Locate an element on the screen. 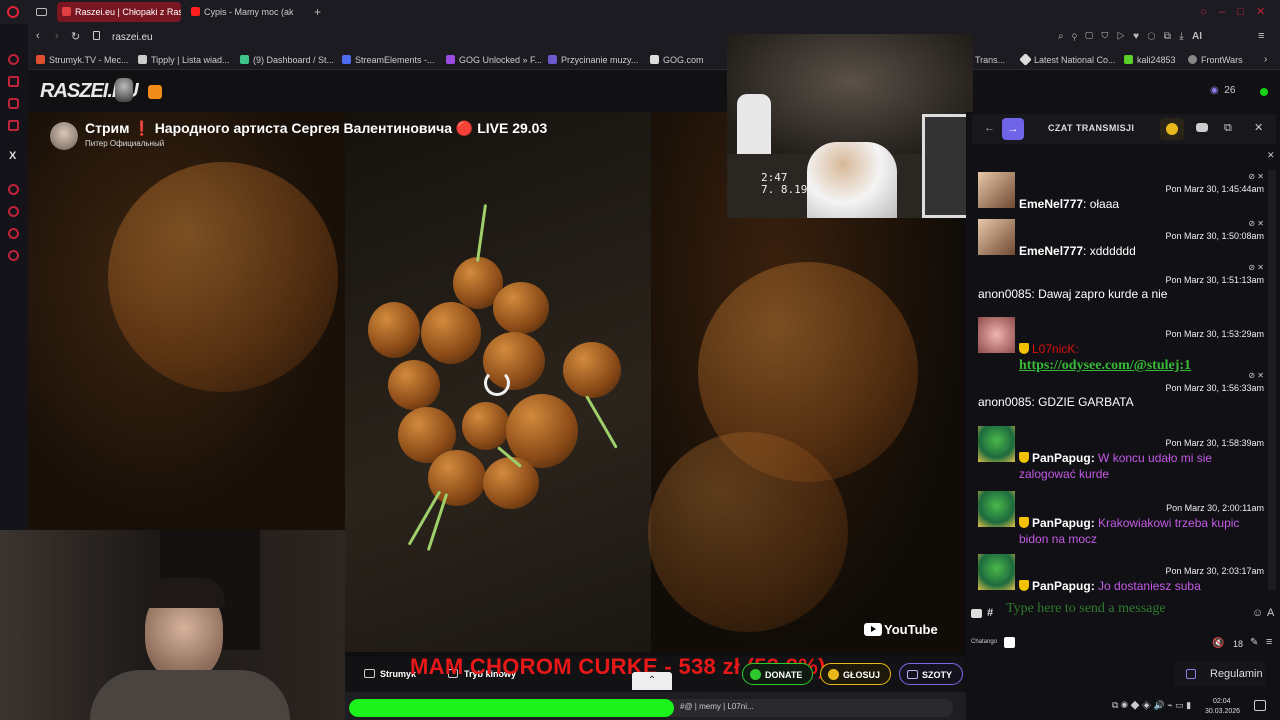 The image size is (1280, 720). sidebar-history-icon is located at coordinates (13, 211).